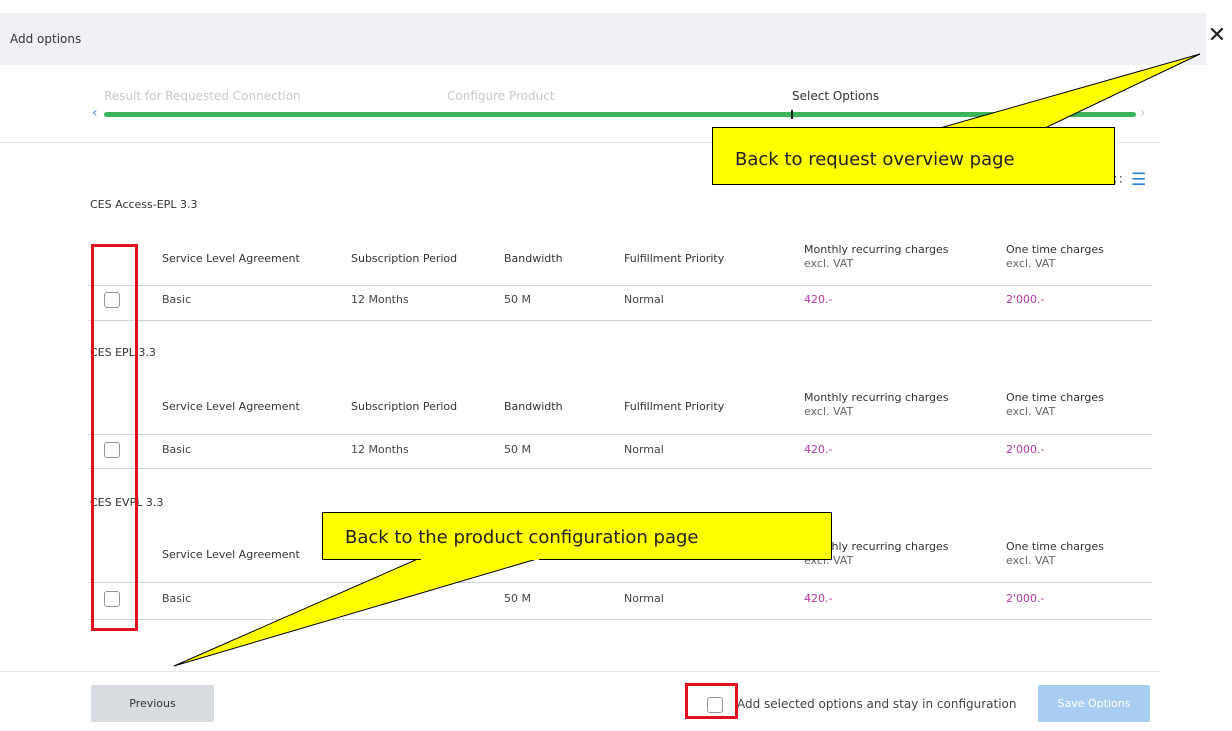 The width and height of the screenshot is (1232, 731). Describe the element at coordinates (1070, 91) in the screenshot. I see `callout-top-pointer` at that location.